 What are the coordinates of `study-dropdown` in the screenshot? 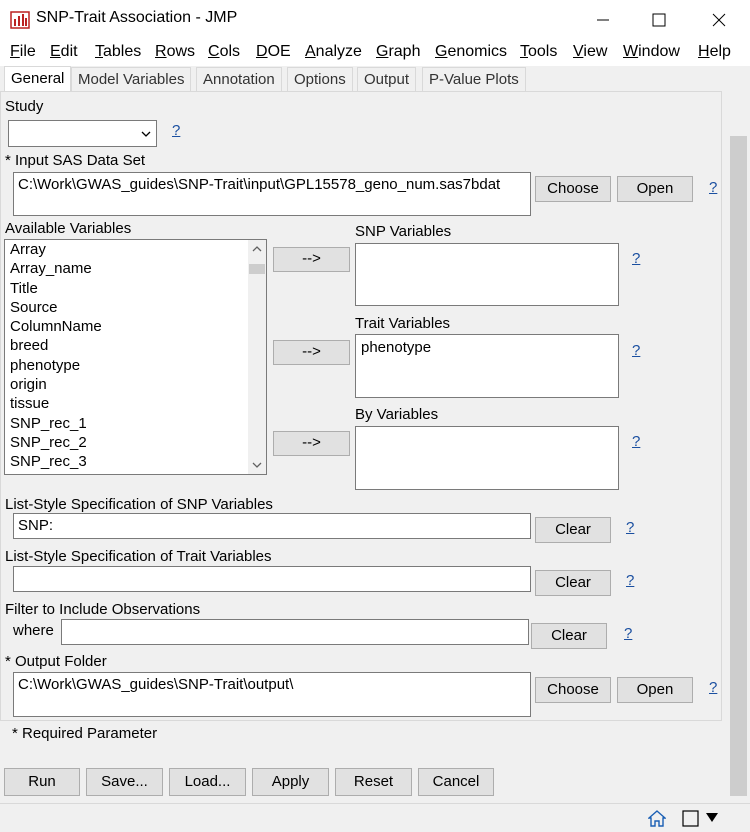 It's located at (82, 133).